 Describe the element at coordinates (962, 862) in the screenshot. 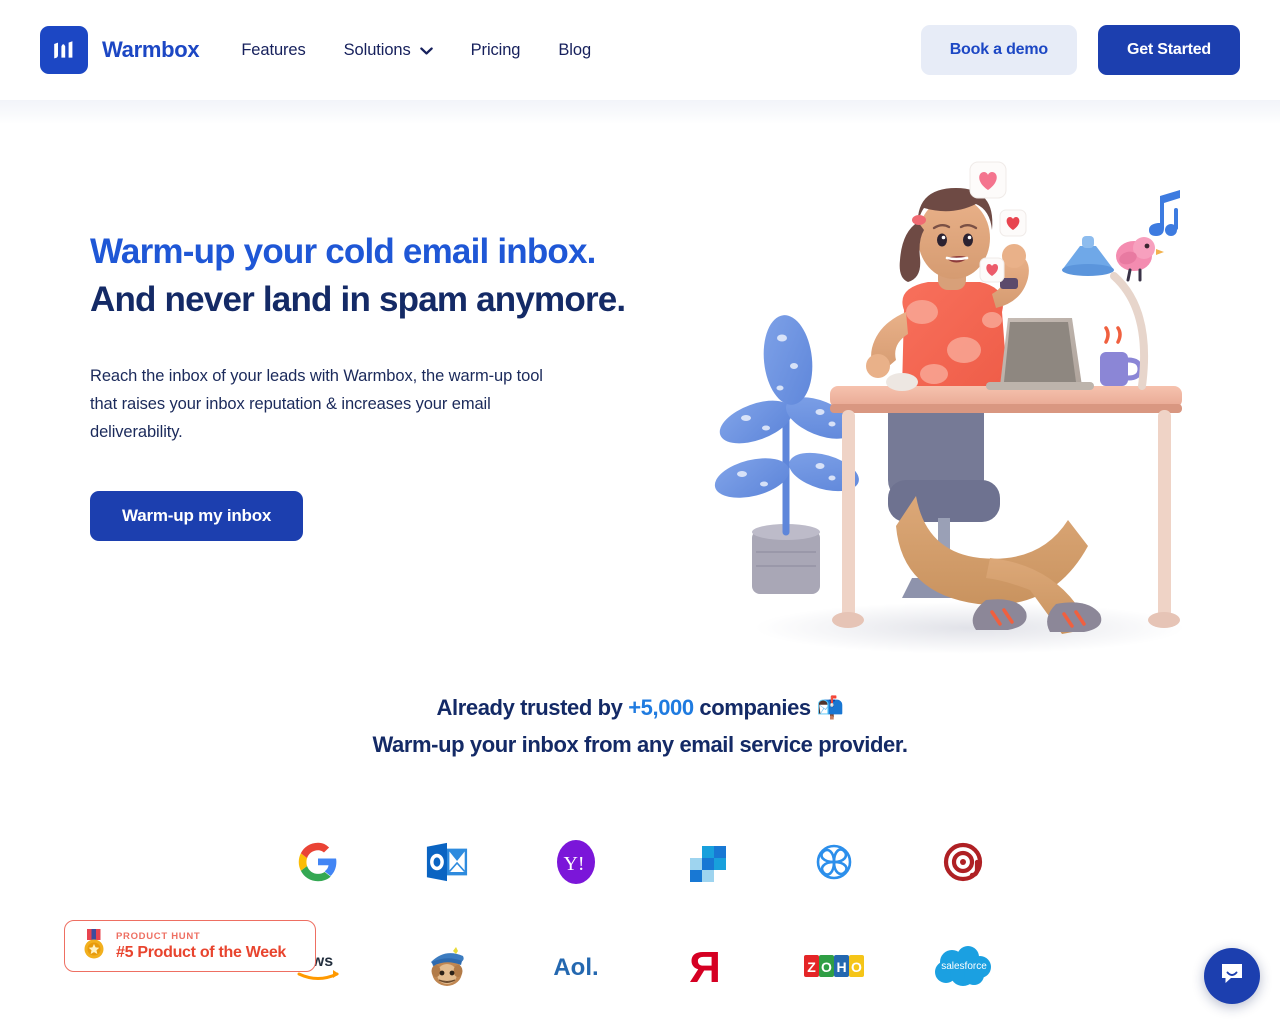

I see `mailgun-logo-icon` at that location.